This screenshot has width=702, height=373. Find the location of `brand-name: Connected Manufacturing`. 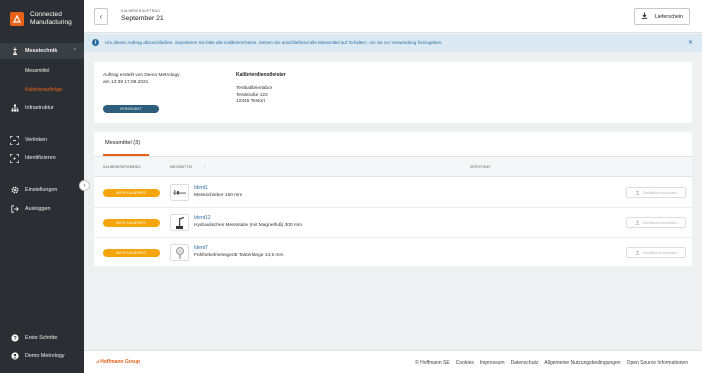

brand-name: Connected Manufacturing is located at coordinates (51, 19).